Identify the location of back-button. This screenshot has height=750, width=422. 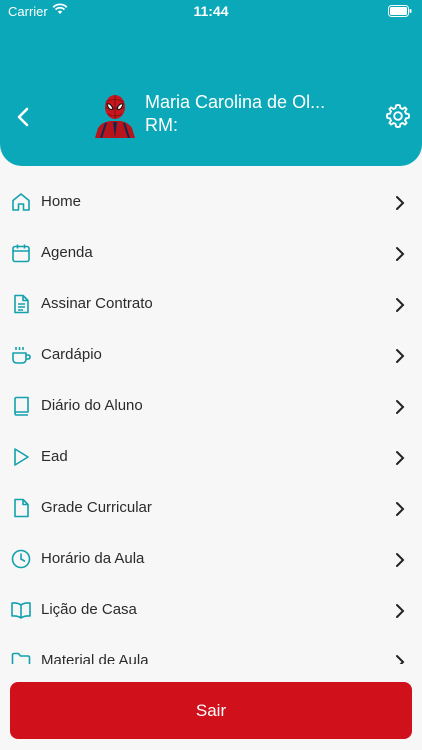
(24, 117).